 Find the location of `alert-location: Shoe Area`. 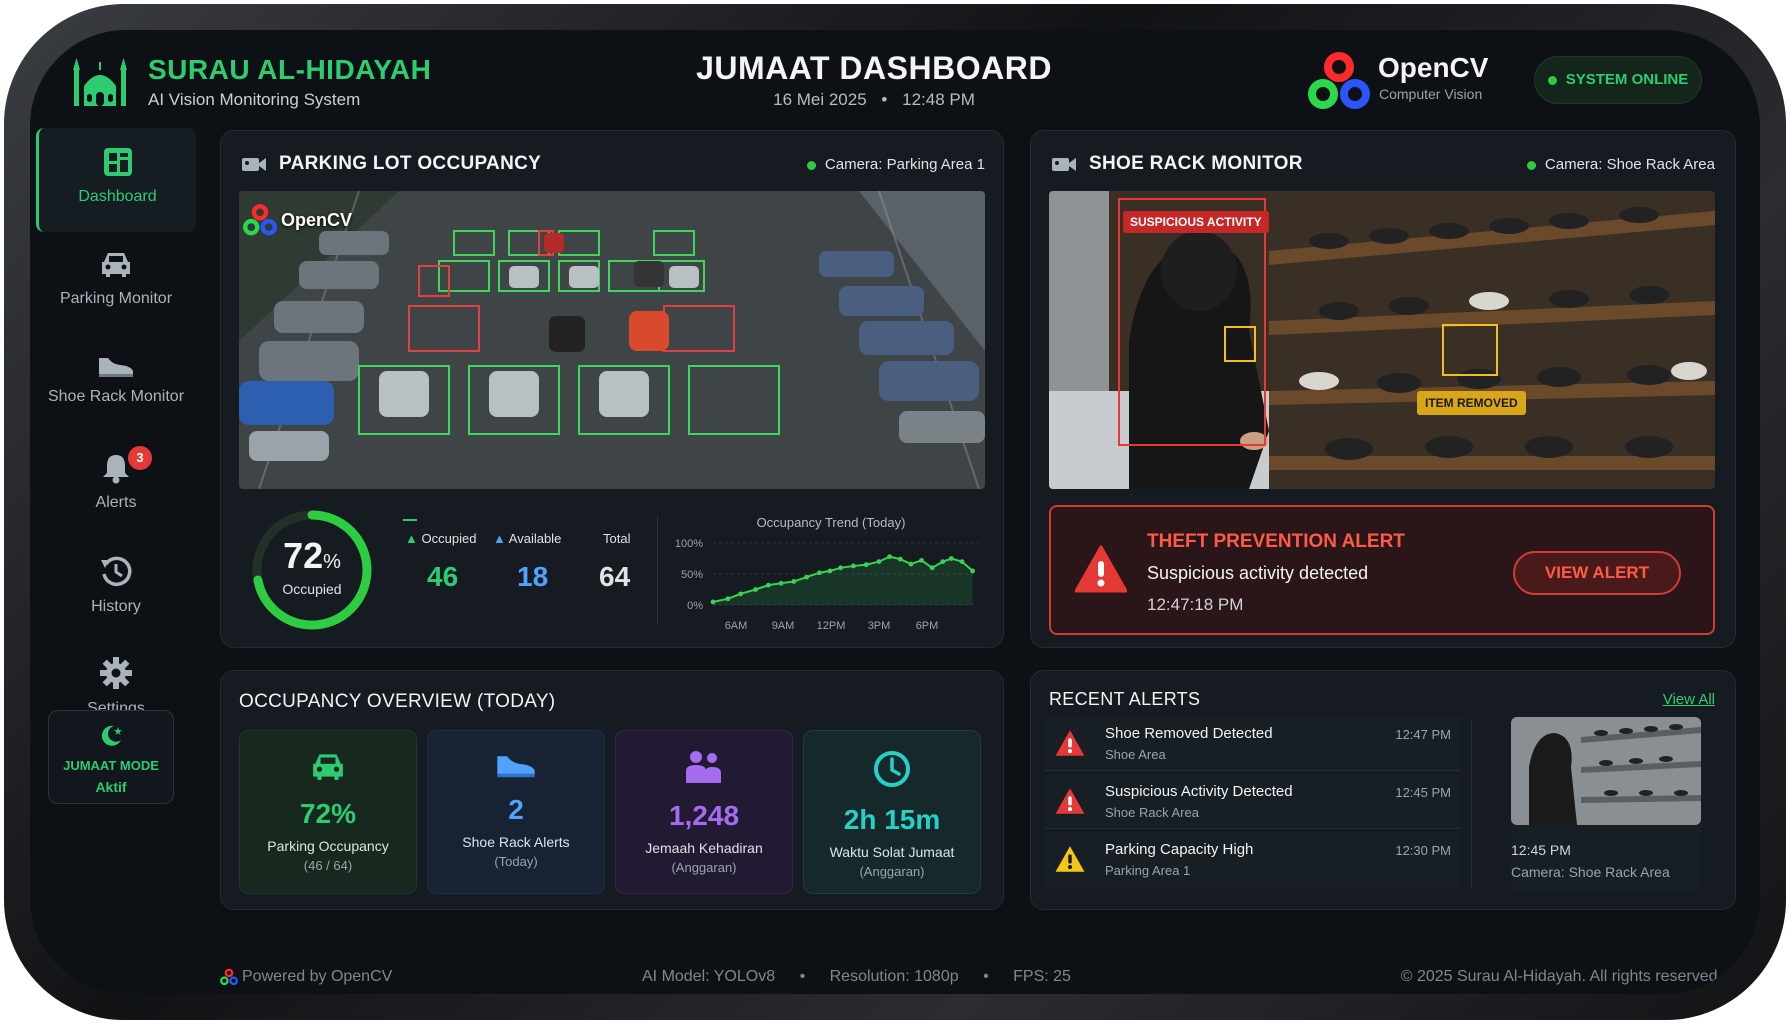

alert-location: Shoe Area is located at coordinates (1135, 754).